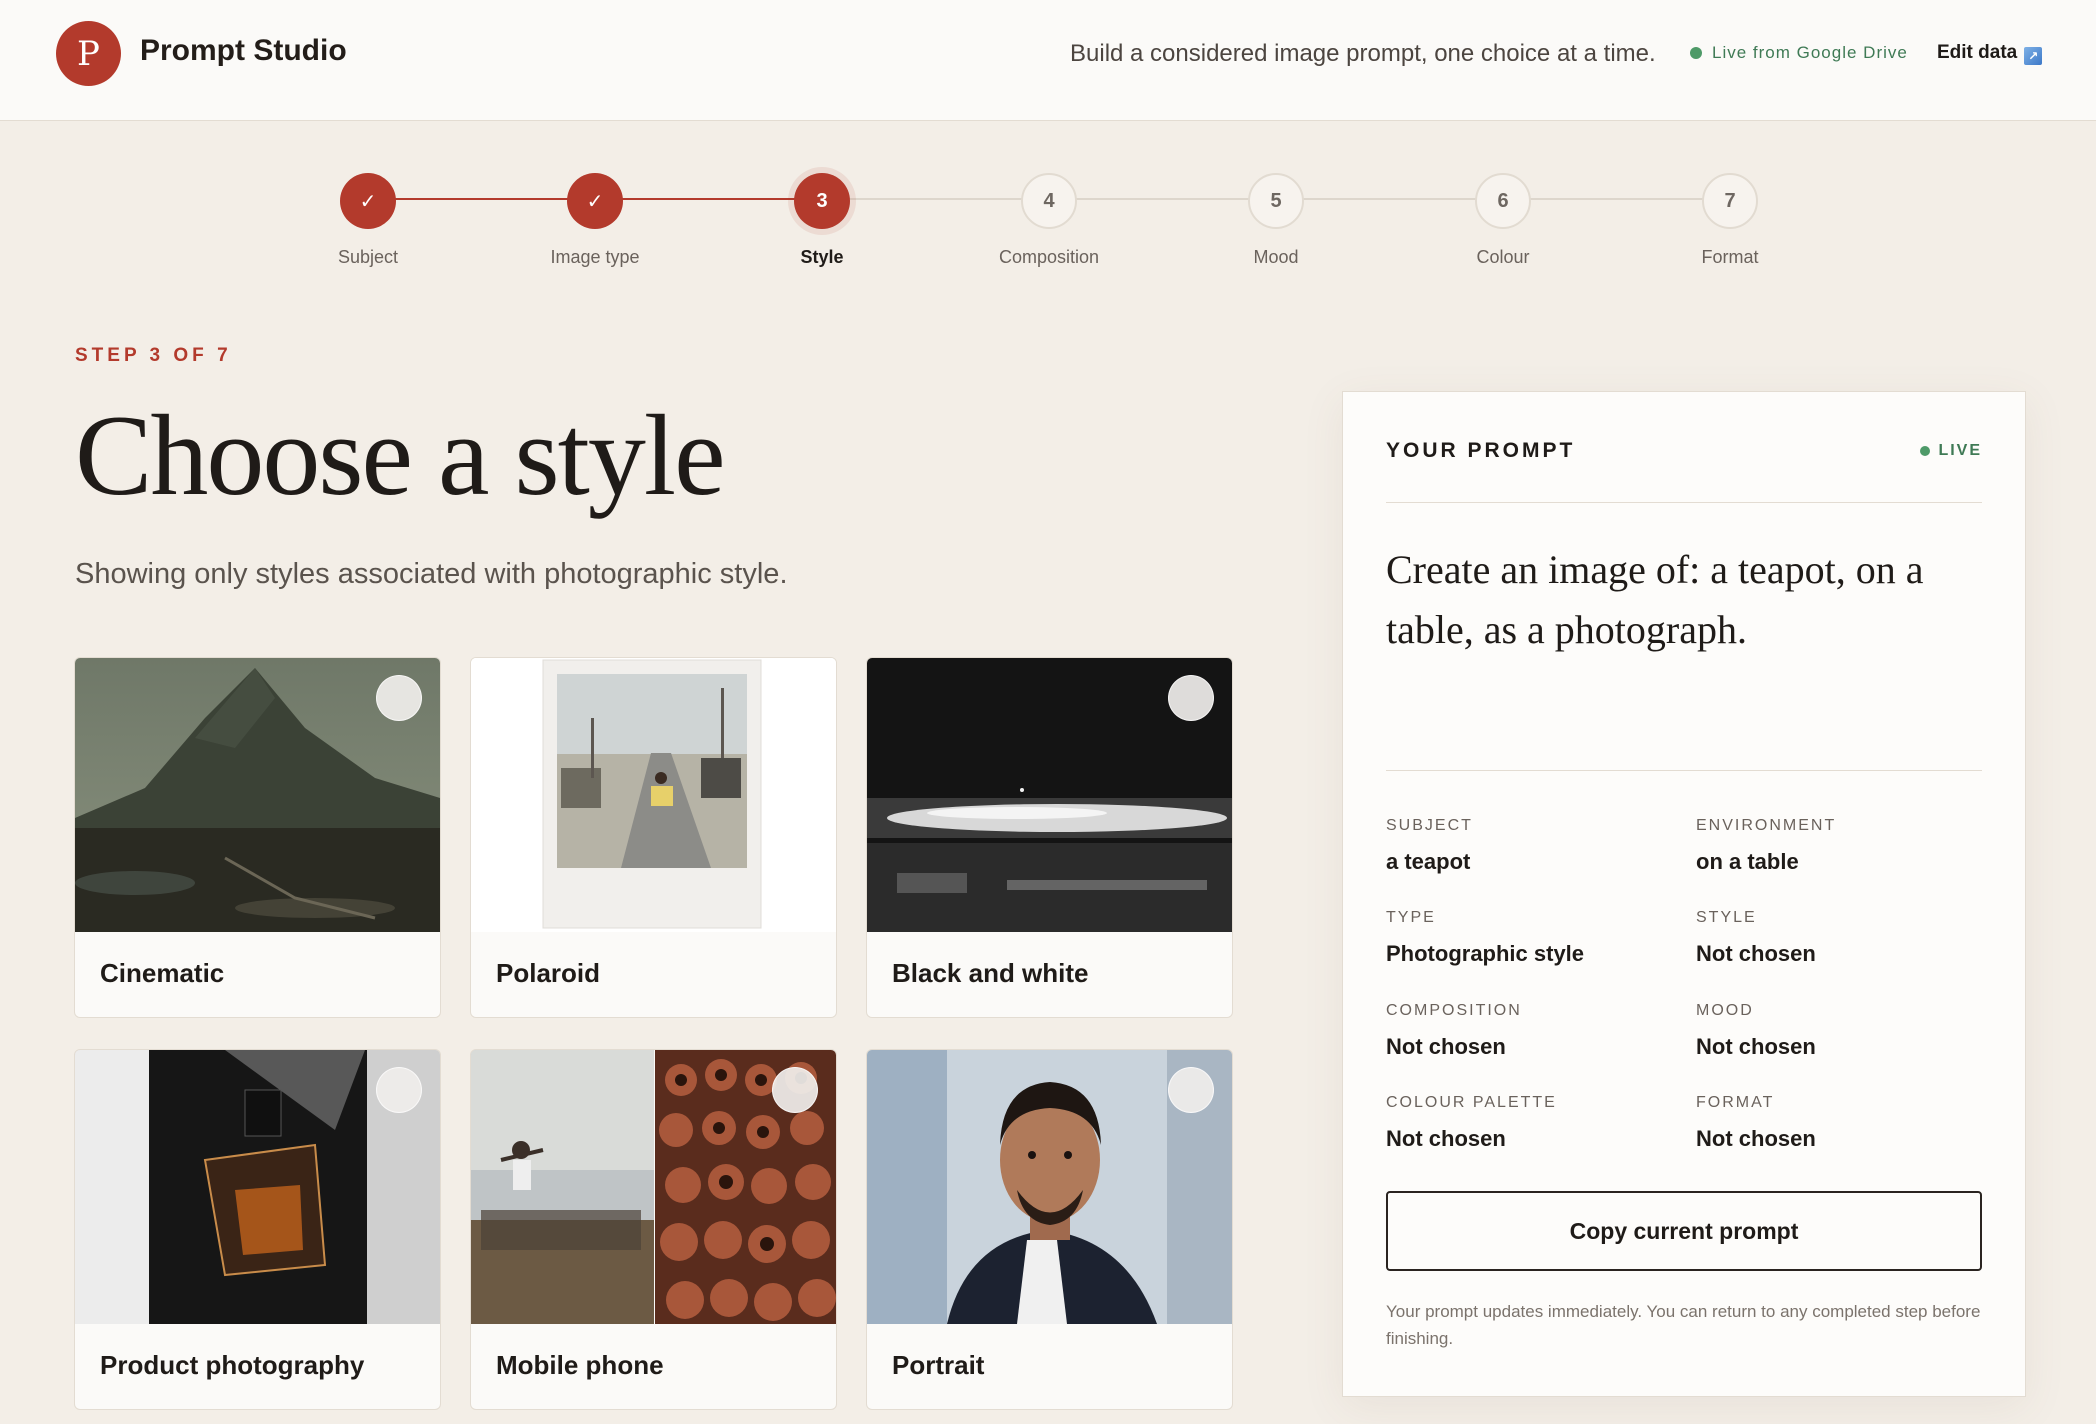 The image size is (2096, 1424). Describe the element at coordinates (1049, 257) in the screenshot. I see `step-label: Composition` at that location.